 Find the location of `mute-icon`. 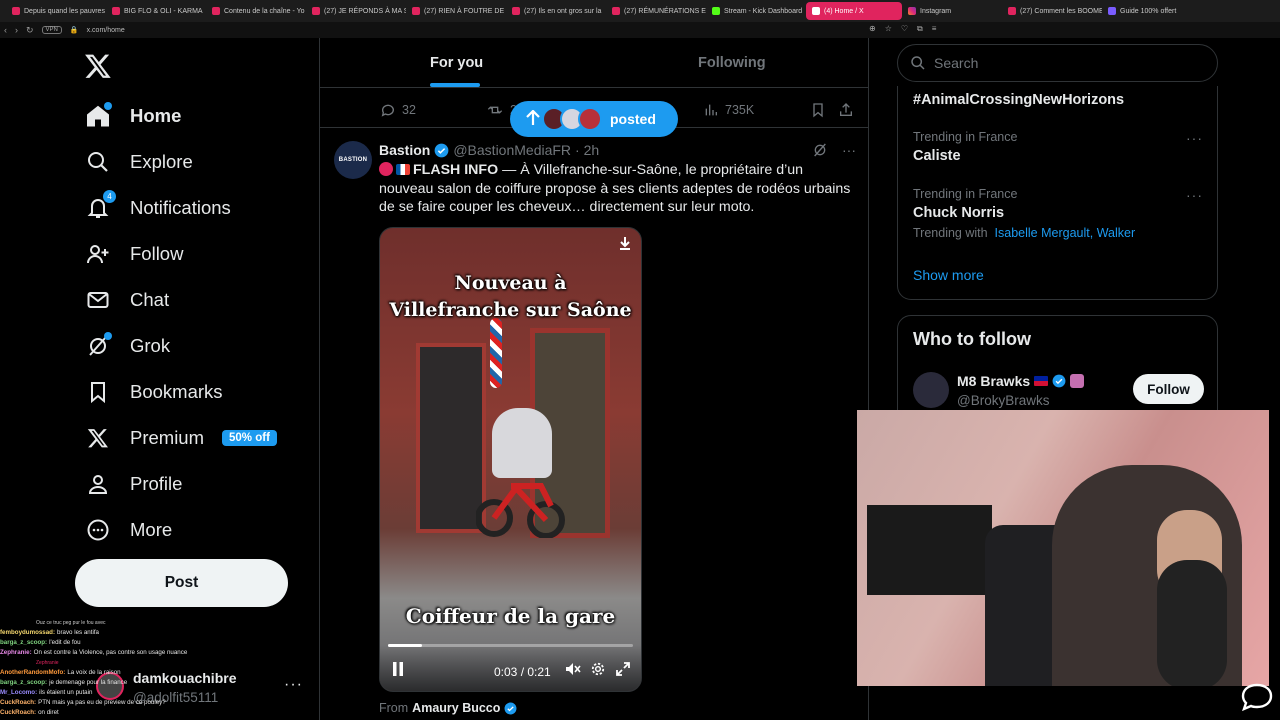

mute-icon is located at coordinates (573, 670).